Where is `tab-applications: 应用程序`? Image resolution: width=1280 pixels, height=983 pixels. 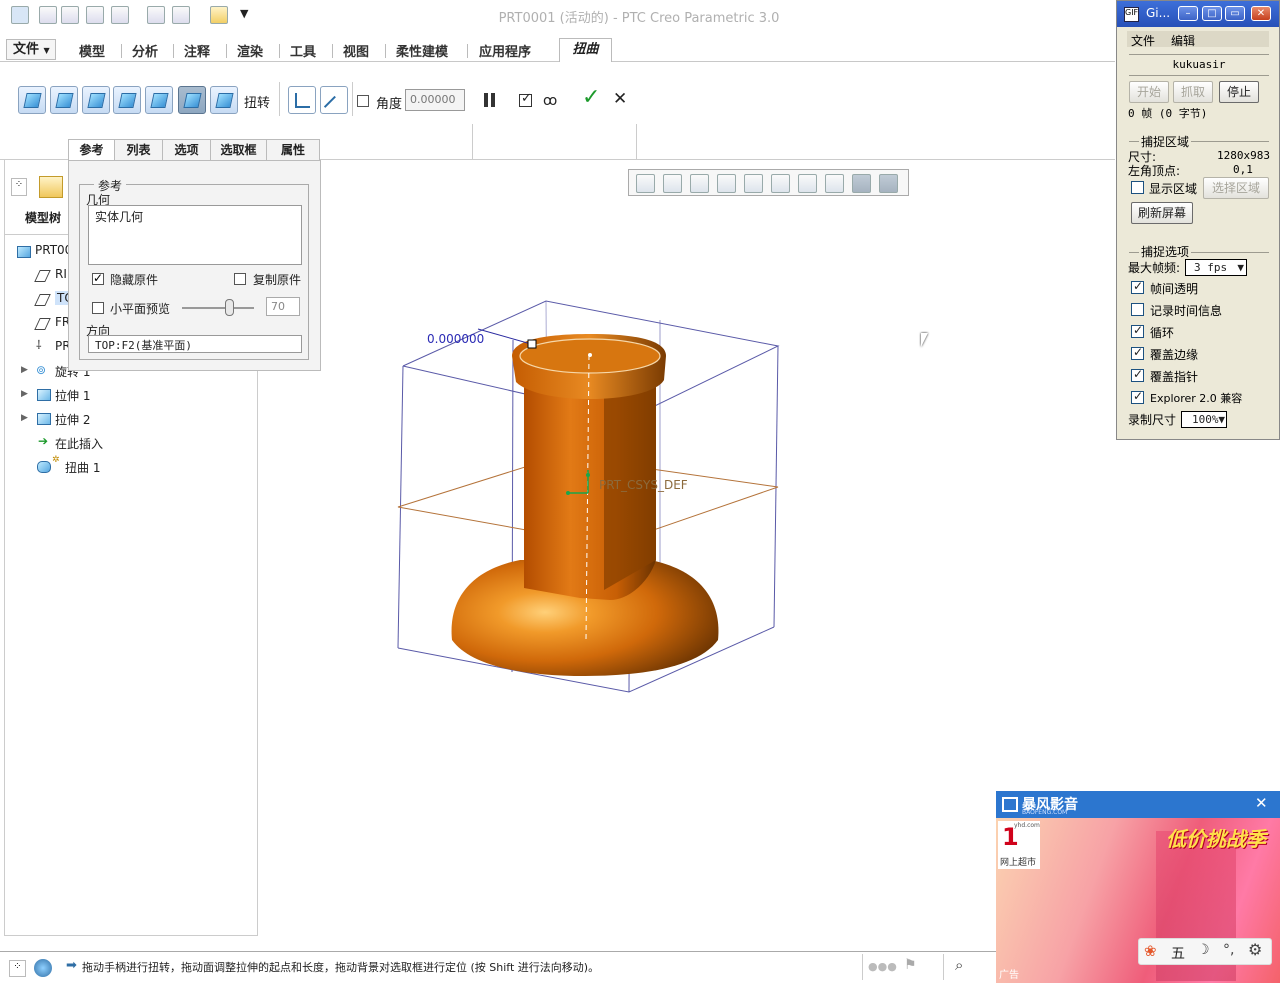
tab-applications: 应用程序 is located at coordinates (505, 50).